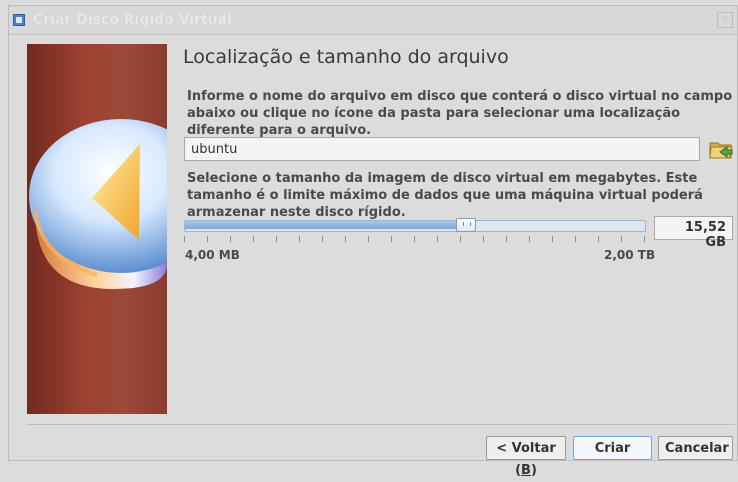 This screenshot has width=738, height=482. Describe the element at coordinates (19, 20) in the screenshot. I see `virtualbox-icon` at that location.